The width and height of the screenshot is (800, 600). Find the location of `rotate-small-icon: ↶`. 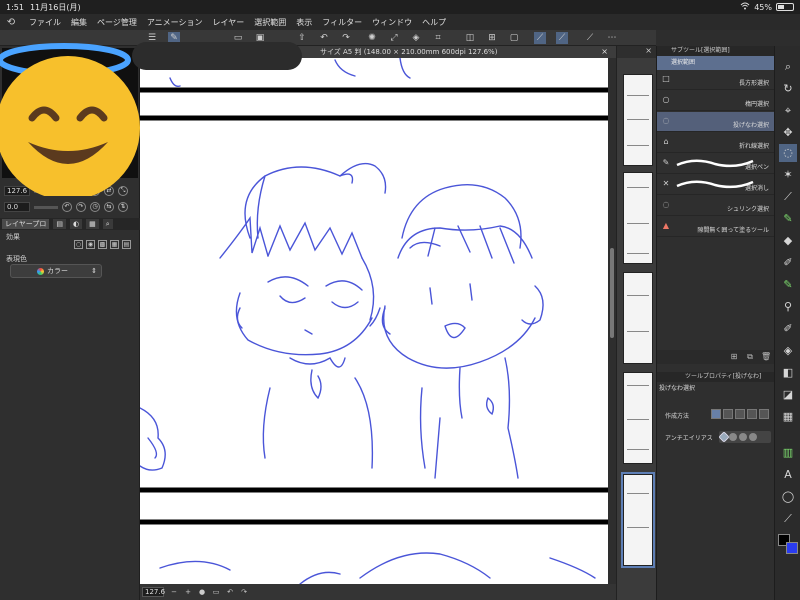

rotate-small-icon: ↶ is located at coordinates (230, 592).